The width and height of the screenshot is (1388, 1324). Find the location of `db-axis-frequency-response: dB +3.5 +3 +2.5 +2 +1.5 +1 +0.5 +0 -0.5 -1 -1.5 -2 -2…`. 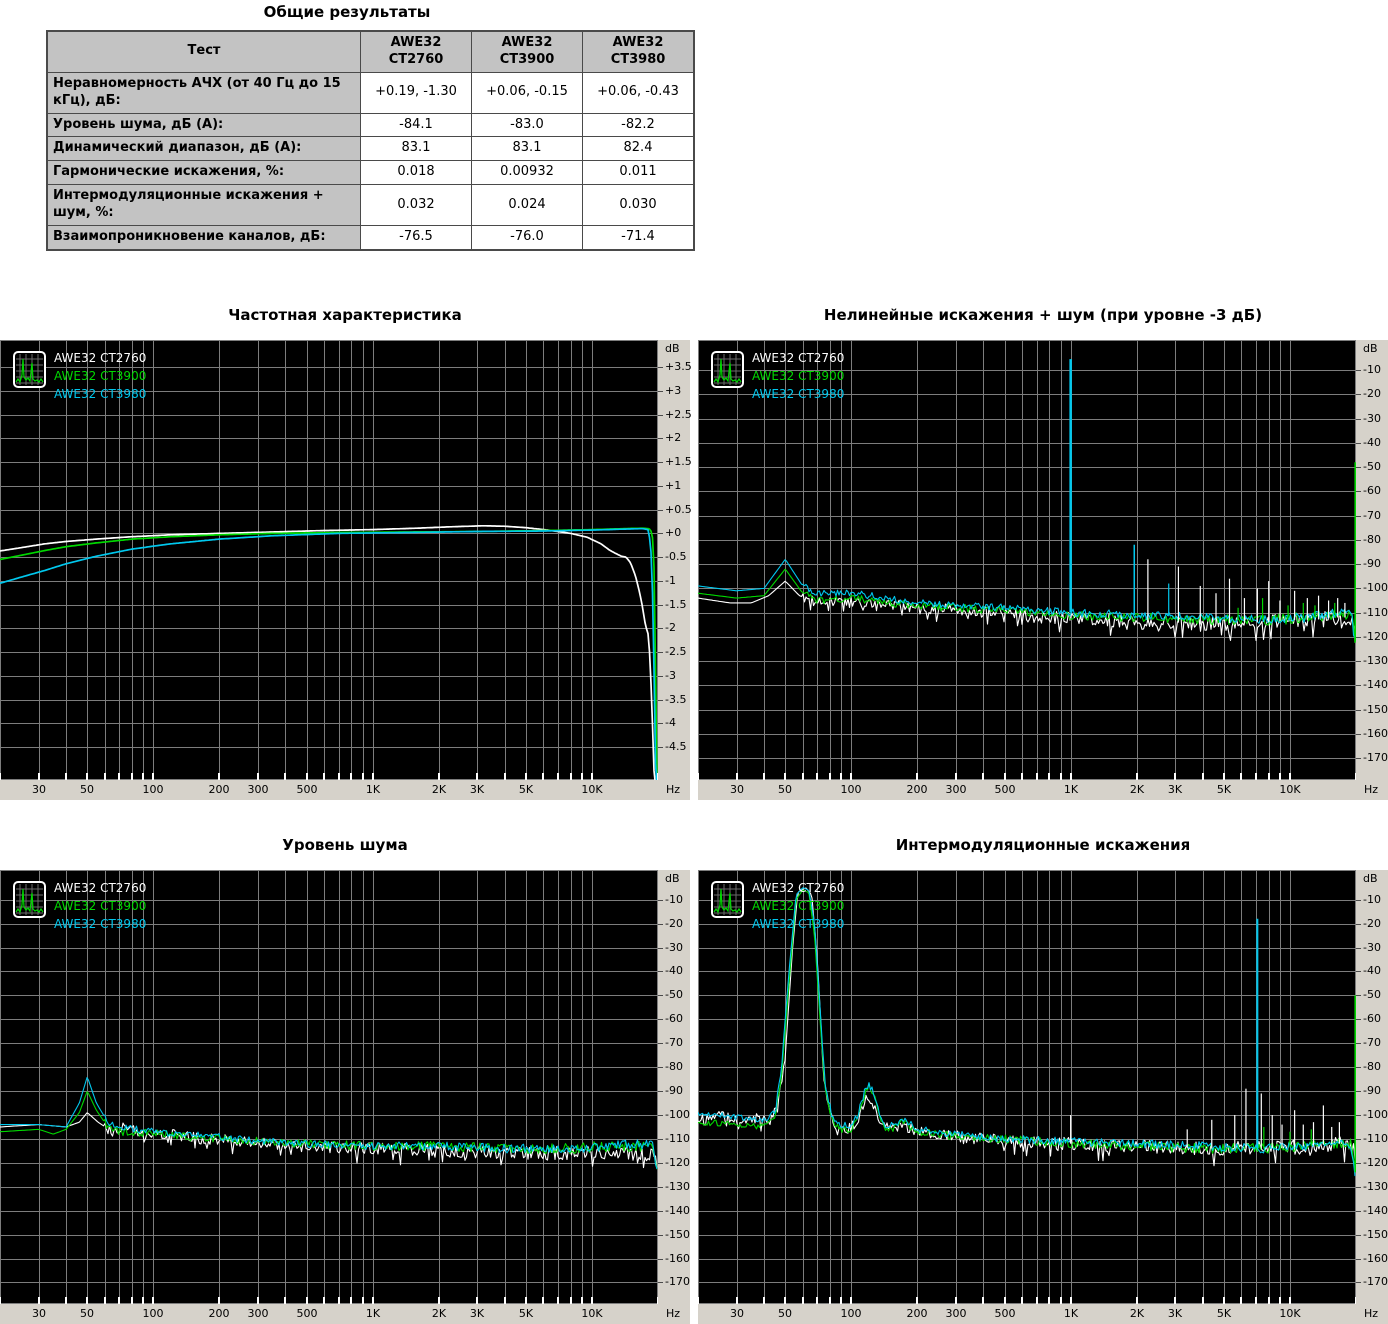

db-axis-frequency-response: dB +3.5 +3 +2.5 +2 +1.5 +1 +0.5 +0 -0.5 -1 -1.5 -2 -2… is located at coordinates (675, 570).